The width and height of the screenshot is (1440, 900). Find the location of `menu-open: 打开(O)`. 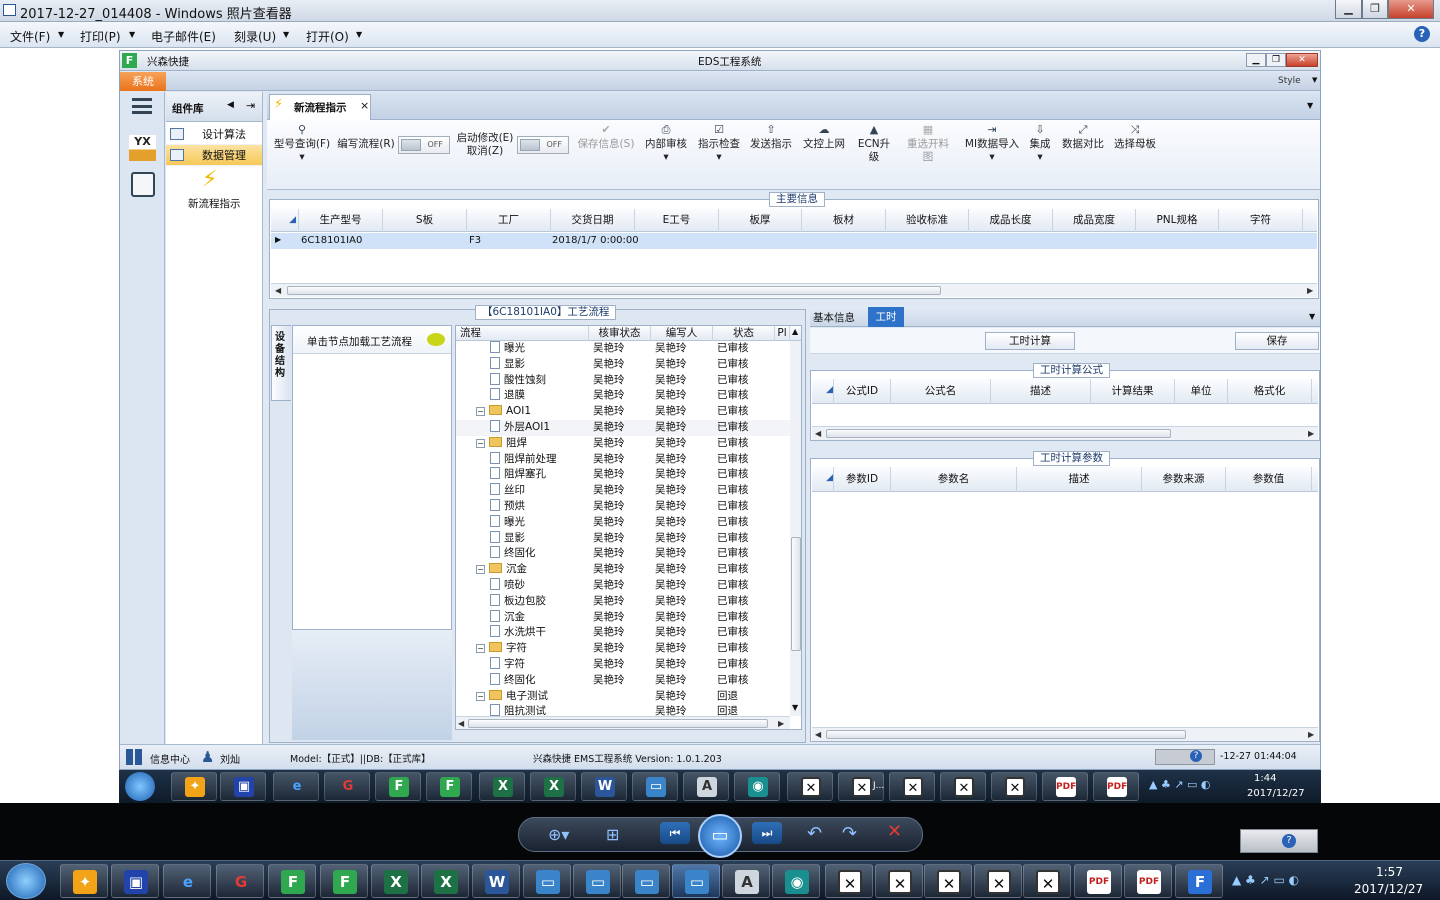

menu-open: 打开(O) is located at coordinates (327, 36).